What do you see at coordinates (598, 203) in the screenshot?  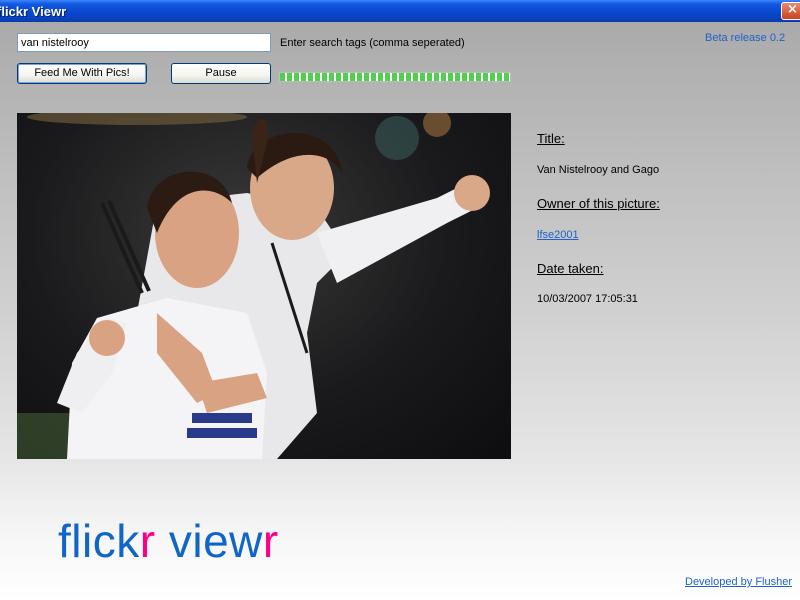 I see `owner-heading: Owner of this picture:` at bounding box center [598, 203].